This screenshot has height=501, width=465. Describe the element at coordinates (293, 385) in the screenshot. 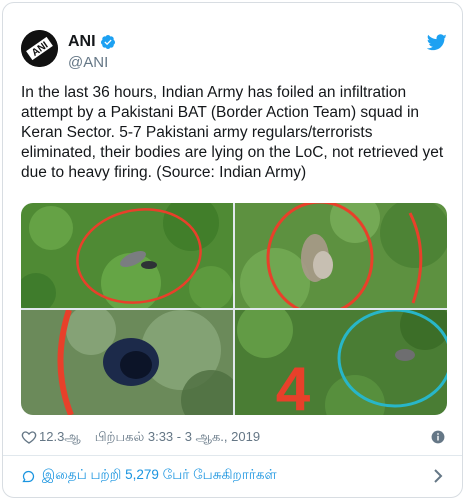

I see `media-overlay-number: 4` at that location.